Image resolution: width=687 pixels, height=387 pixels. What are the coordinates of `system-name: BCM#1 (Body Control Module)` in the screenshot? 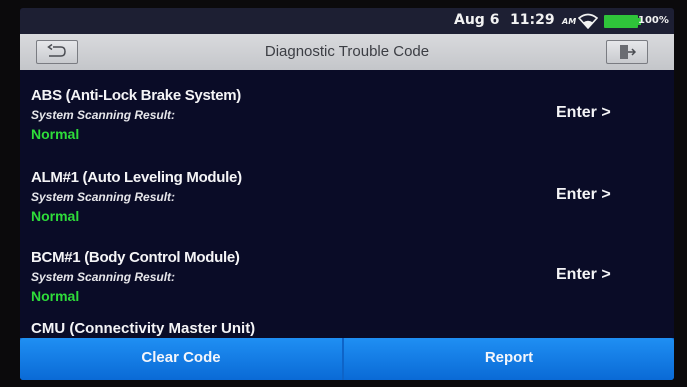 It's located at (135, 257).